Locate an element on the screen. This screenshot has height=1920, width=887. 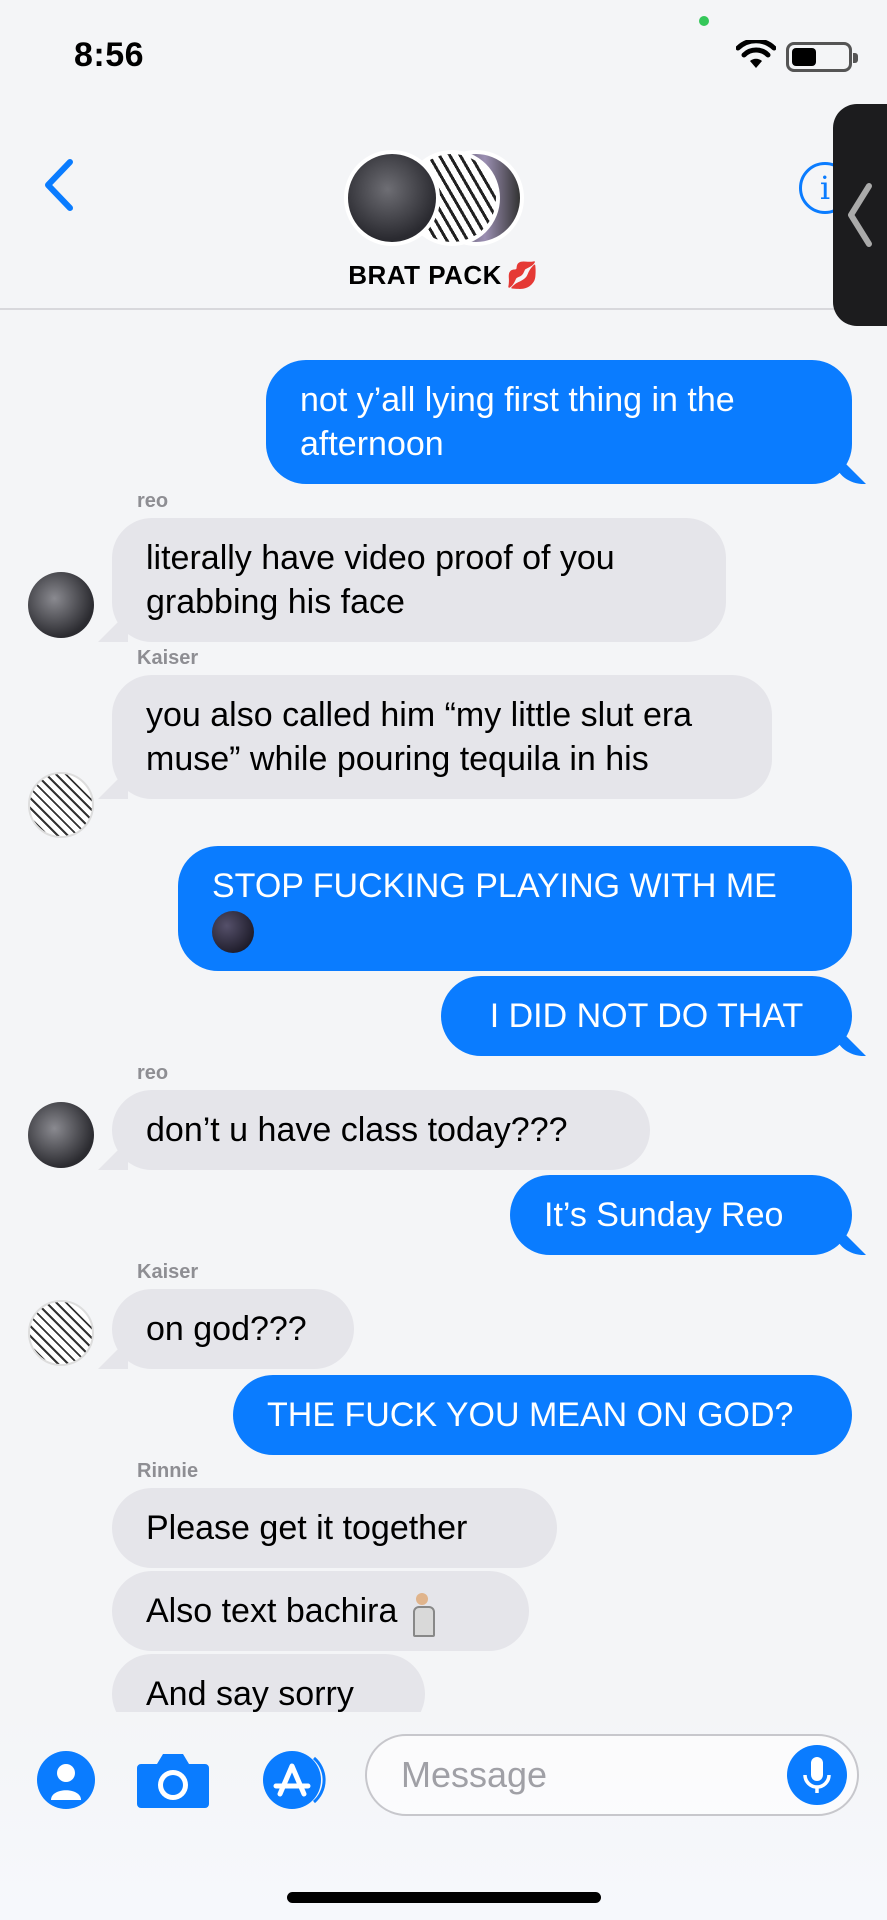
received-message-bubble: And say sorry is located at coordinates (268, 1683).